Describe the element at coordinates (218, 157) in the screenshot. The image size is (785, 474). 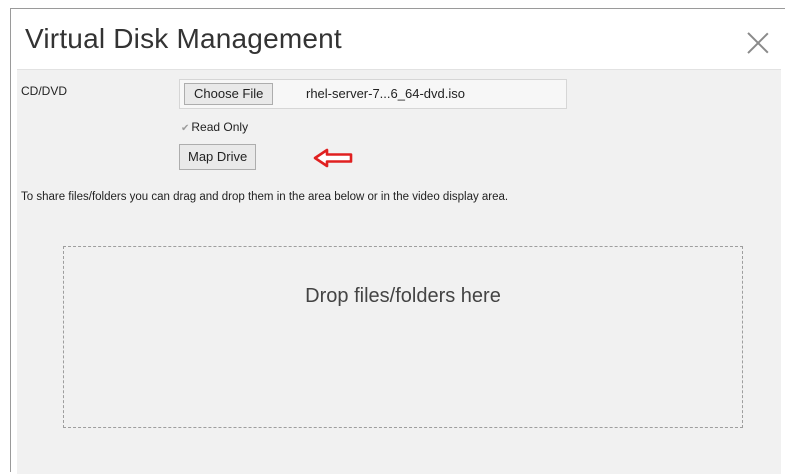
I see `map-drive-button: Map Drive` at that location.